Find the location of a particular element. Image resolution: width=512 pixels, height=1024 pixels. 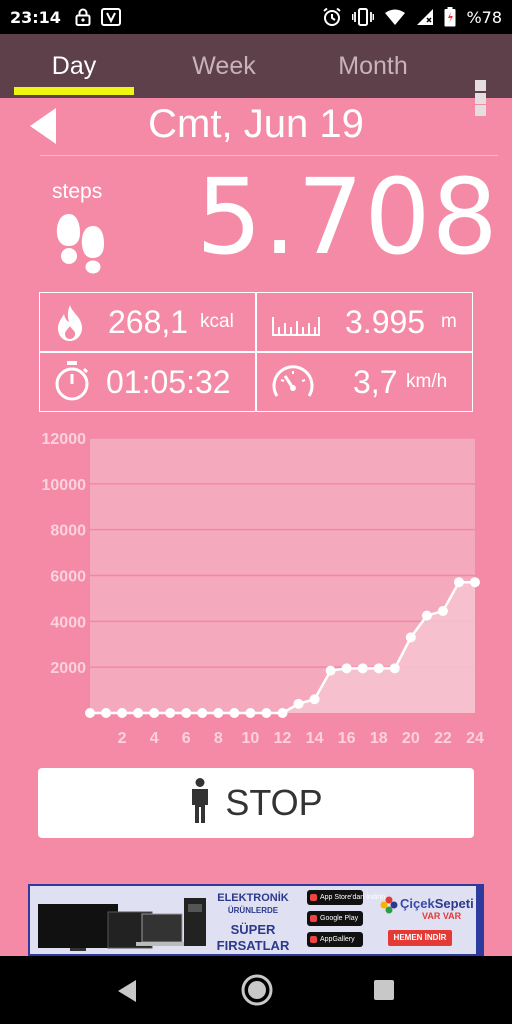

calories-stat: 268,1 kcal is located at coordinates (147, 322).